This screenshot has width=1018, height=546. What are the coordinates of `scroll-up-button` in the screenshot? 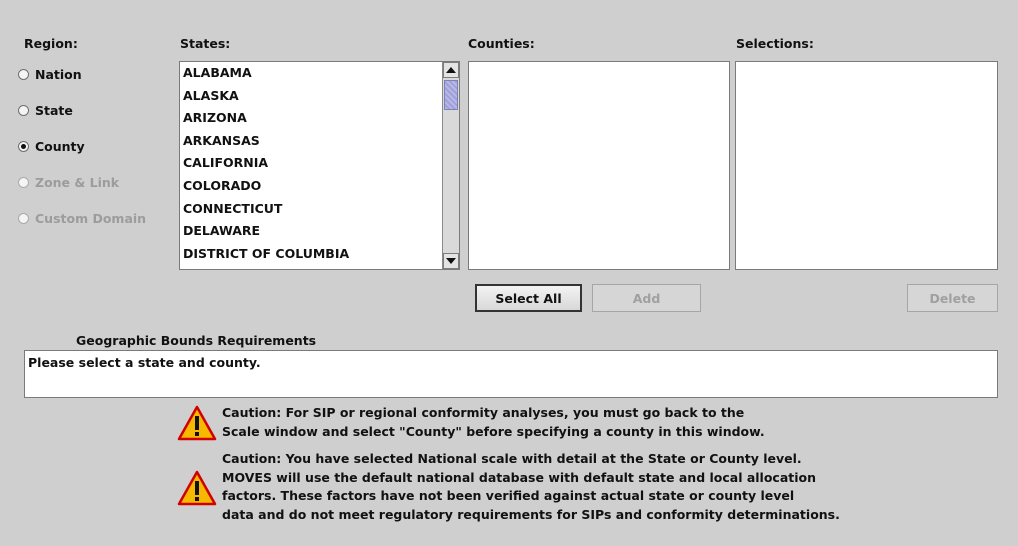 It's located at (451, 70).